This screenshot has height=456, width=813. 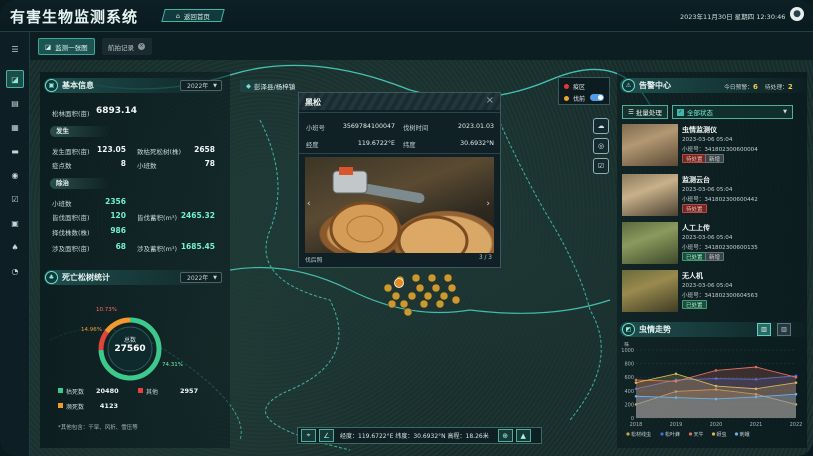 I want to click on batch-process-button: ☰ 批量处理, so click(x=645, y=112).